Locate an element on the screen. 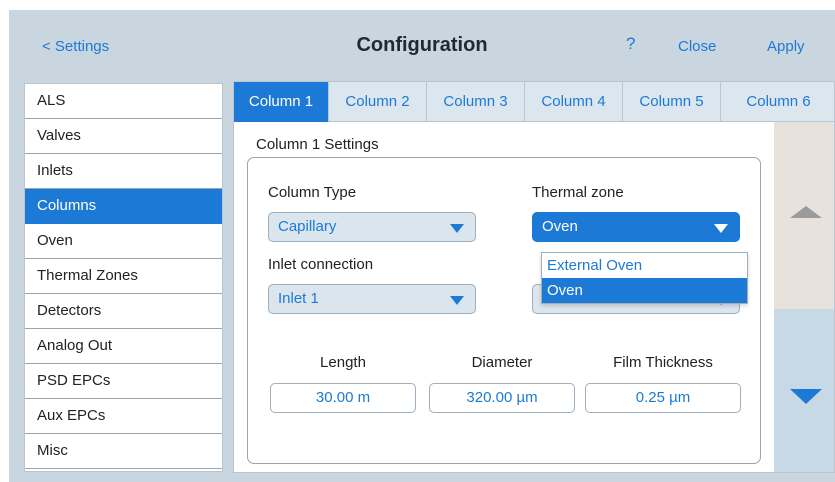  diameter-label: Diameter is located at coordinates (502, 362).